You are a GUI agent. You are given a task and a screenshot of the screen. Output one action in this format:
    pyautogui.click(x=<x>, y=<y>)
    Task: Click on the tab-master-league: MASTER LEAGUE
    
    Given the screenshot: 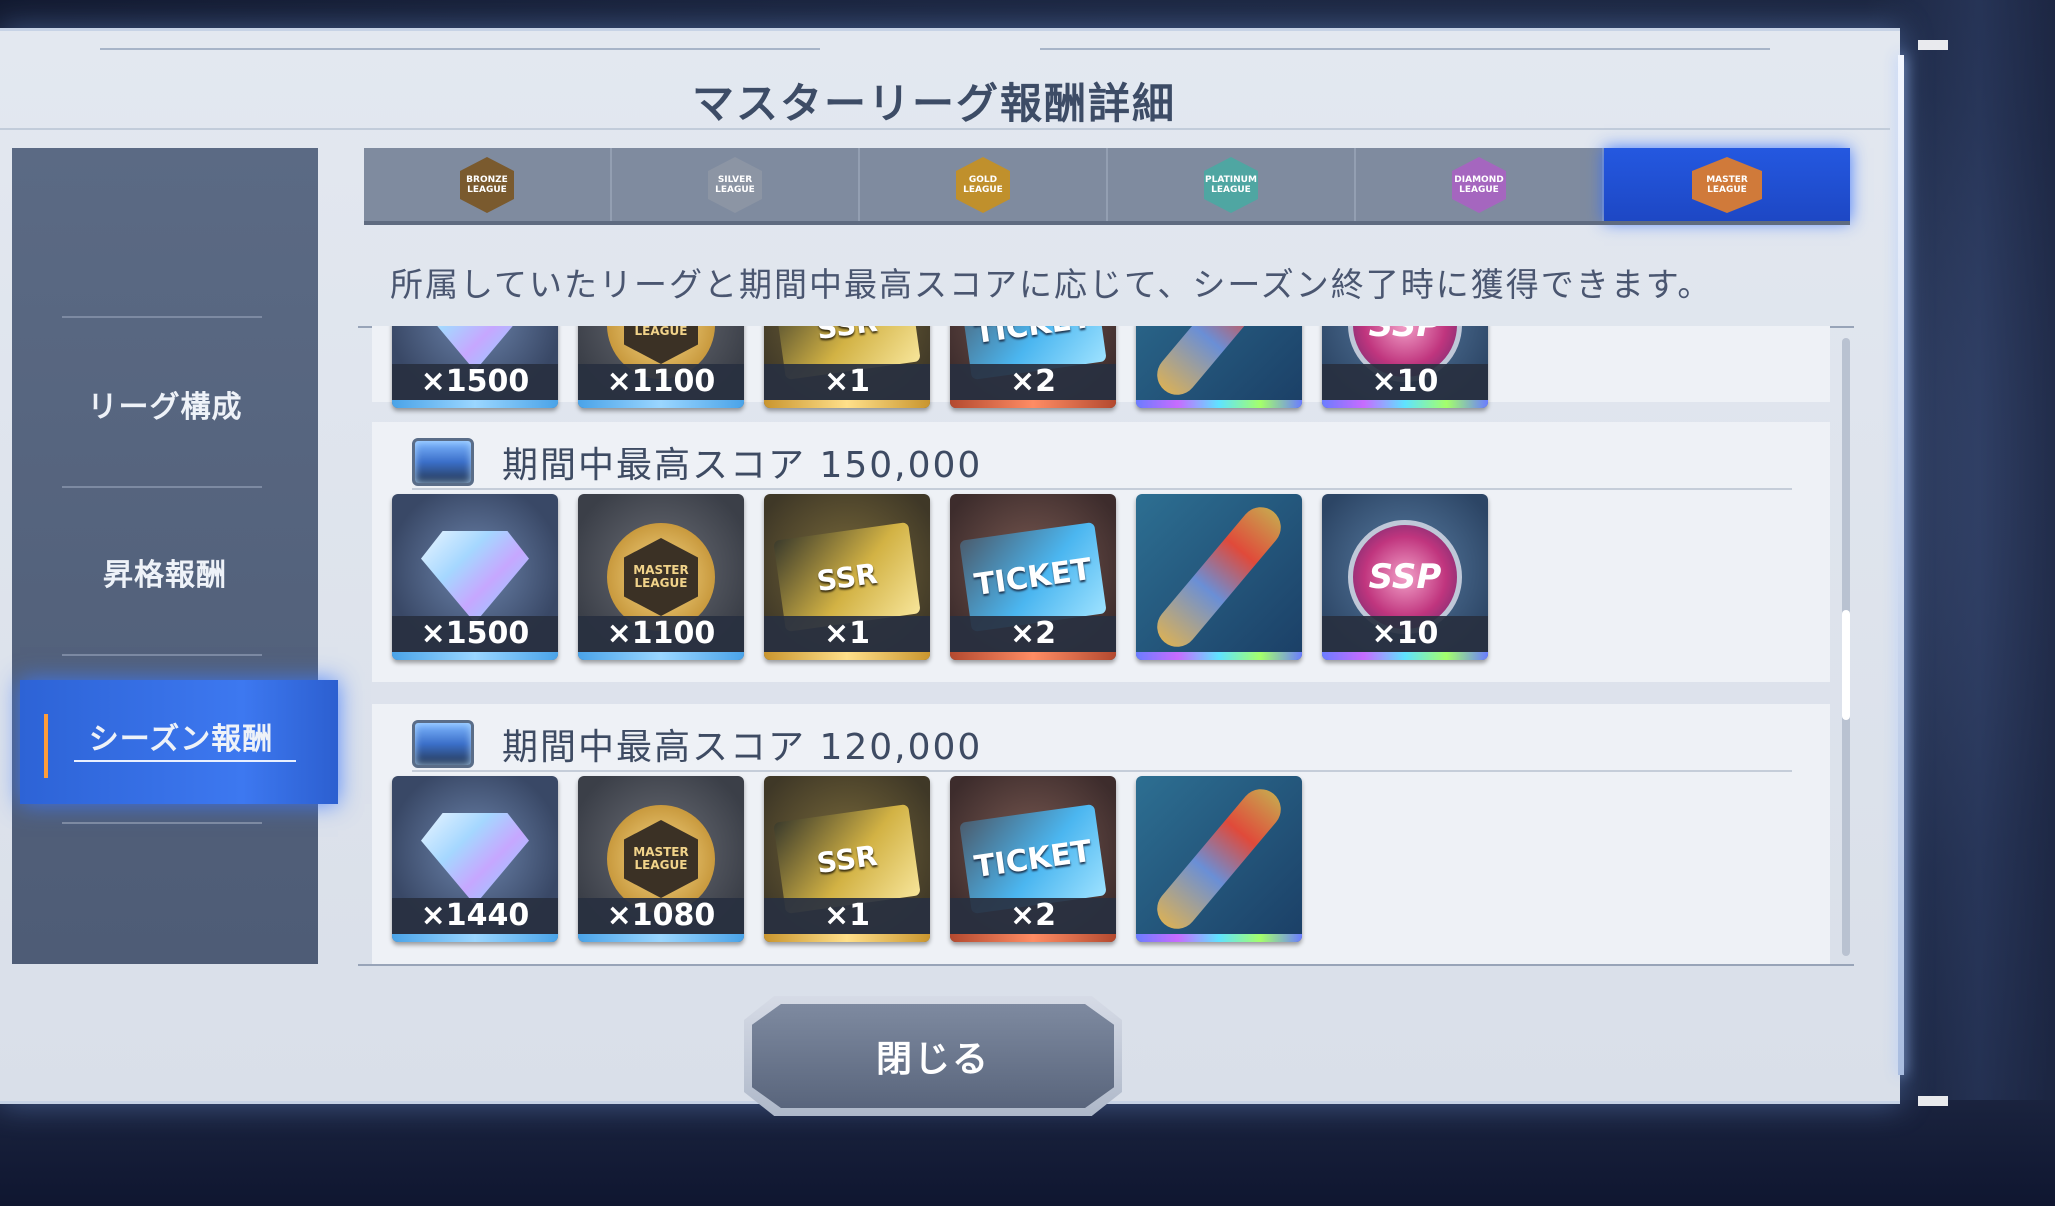 What is the action you would take?
    pyautogui.click(x=1727, y=185)
    